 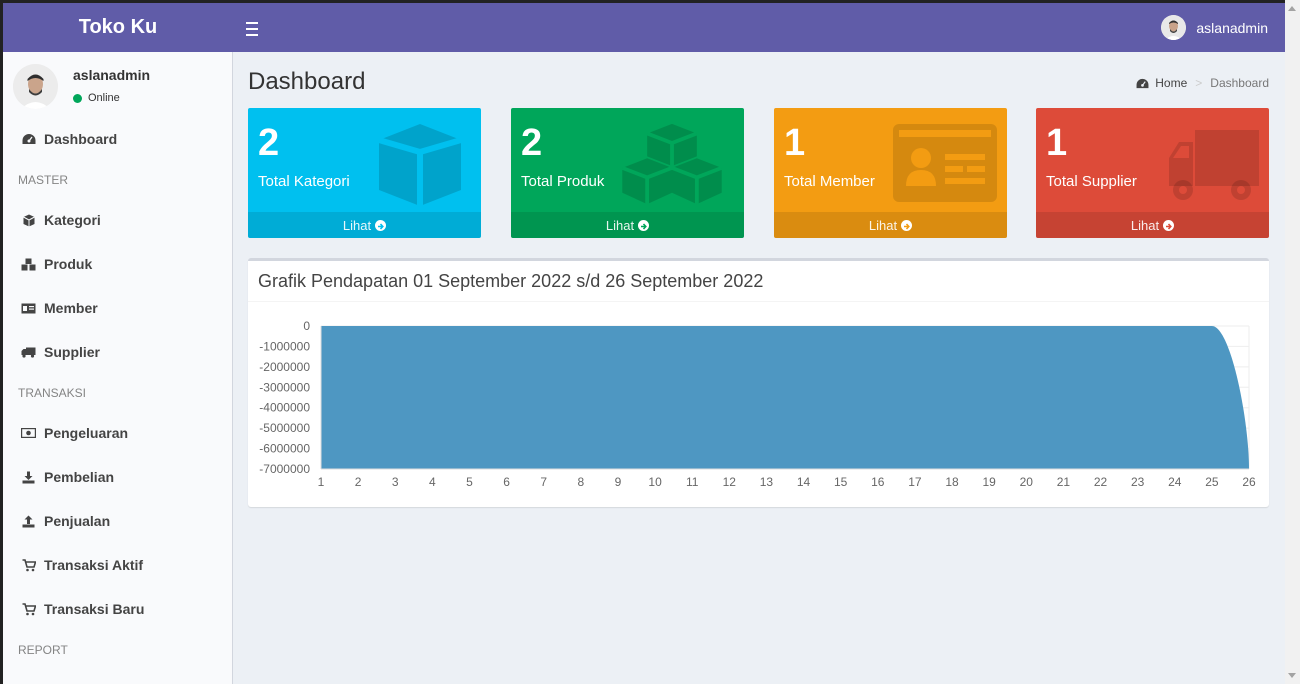 I want to click on x-tick-label: 3, so click(x=395, y=482).